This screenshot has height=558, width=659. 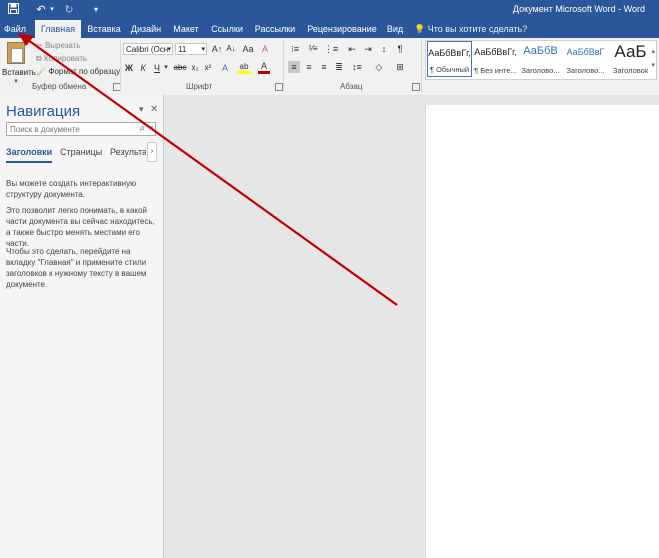 I want to click on cut-button: ✂ Вырезать, so click(x=58, y=46).